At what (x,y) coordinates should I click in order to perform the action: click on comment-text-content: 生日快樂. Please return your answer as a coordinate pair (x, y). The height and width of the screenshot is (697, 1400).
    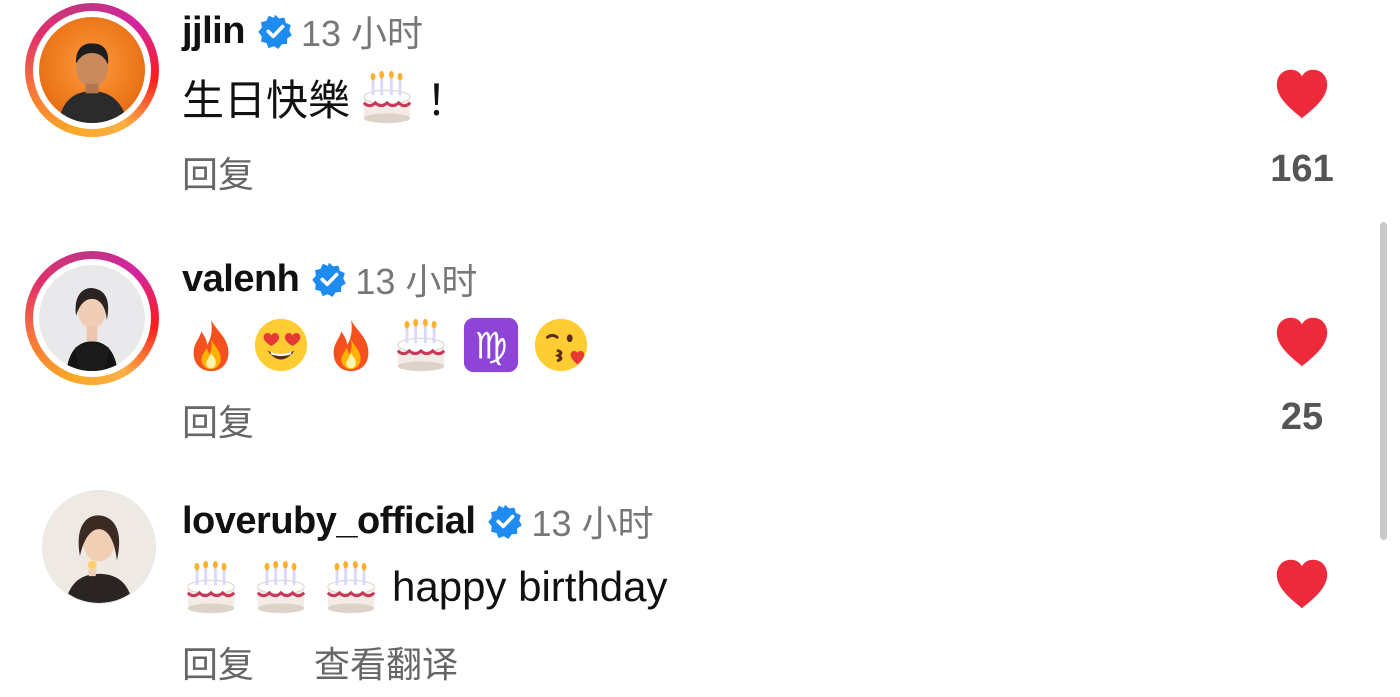
    Looking at the image, I should click on (266, 100).